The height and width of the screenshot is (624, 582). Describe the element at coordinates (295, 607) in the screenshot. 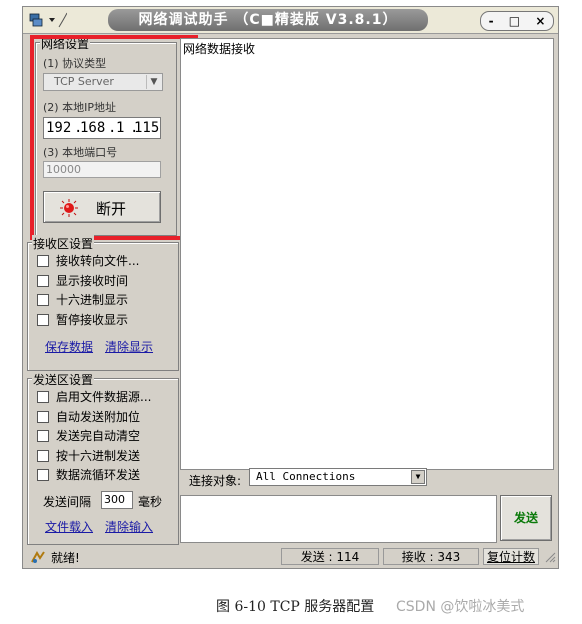

I see `figure-caption: 图 6-10 TCP 服务器配置` at that location.